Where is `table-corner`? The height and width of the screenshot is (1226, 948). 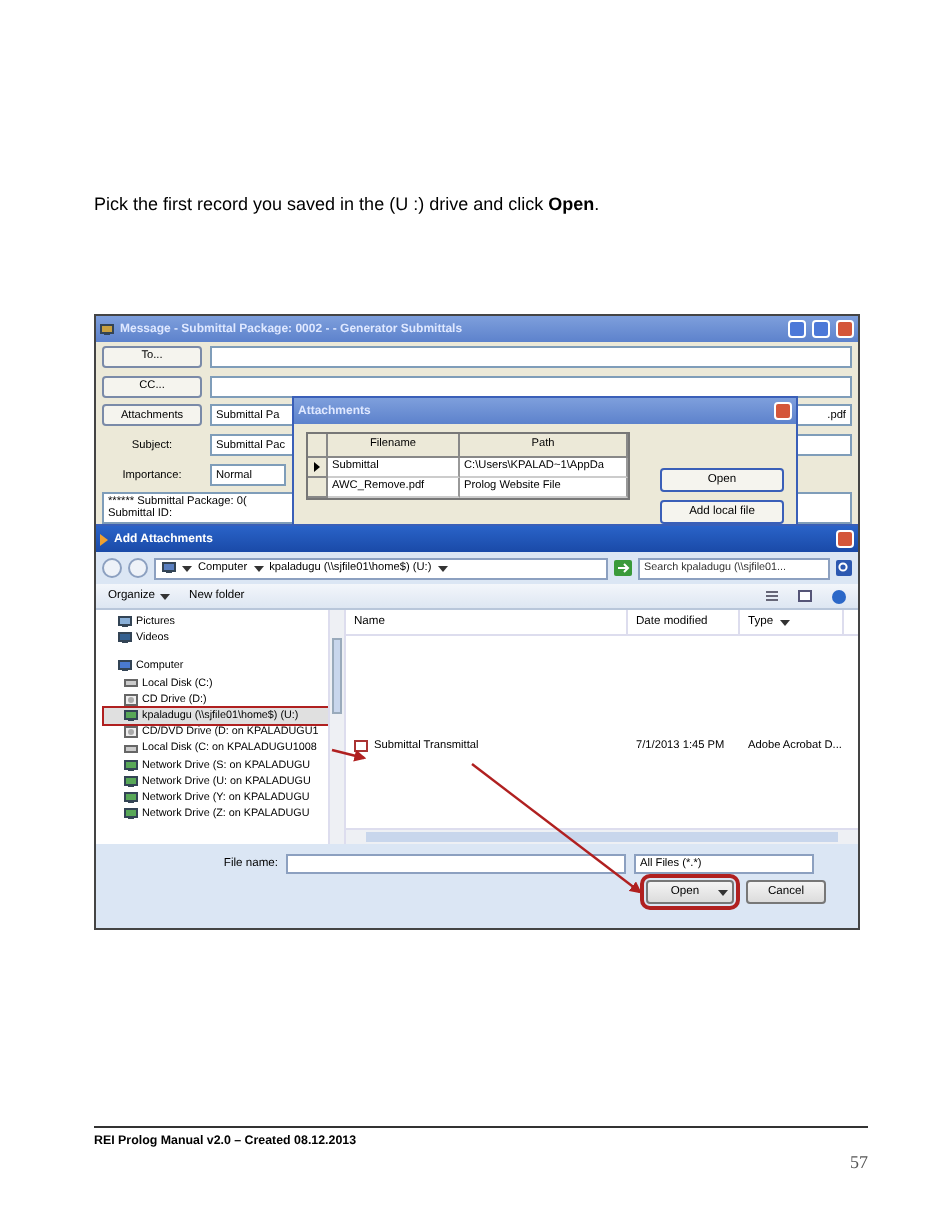 table-corner is located at coordinates (318, 446).